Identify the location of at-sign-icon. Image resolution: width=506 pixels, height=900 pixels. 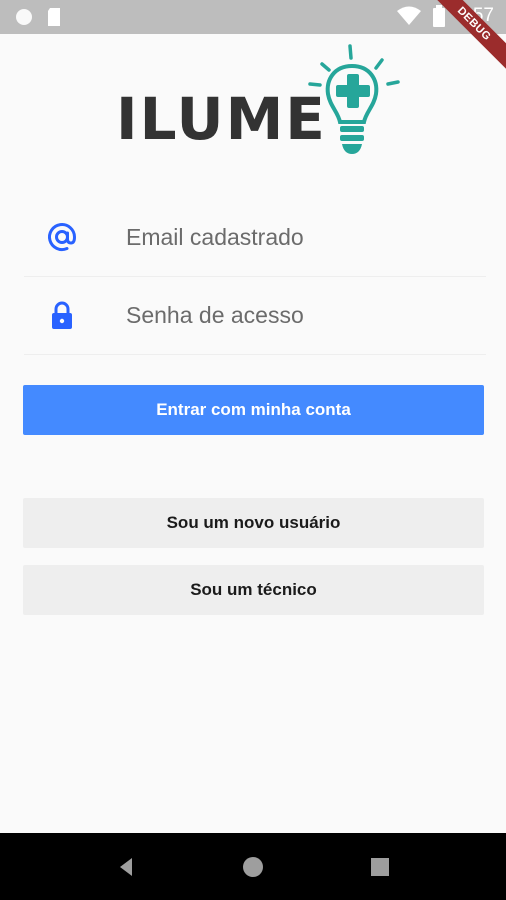
(62, 237).